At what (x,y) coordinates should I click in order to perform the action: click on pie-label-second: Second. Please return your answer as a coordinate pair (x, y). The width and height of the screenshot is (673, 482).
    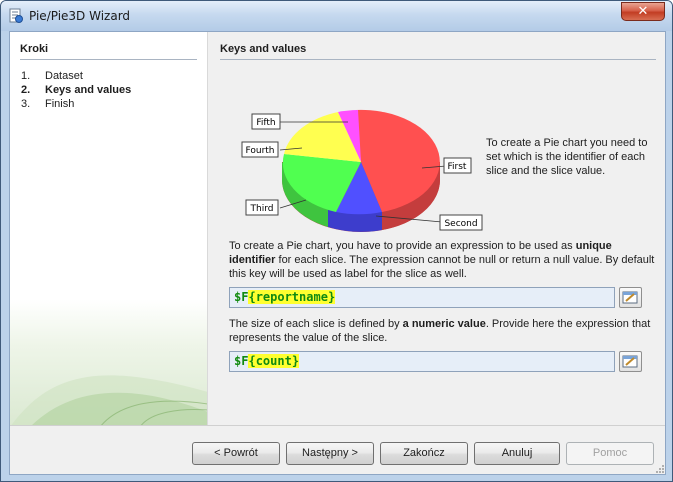
    Looking at the image, I should click on (461, 222).